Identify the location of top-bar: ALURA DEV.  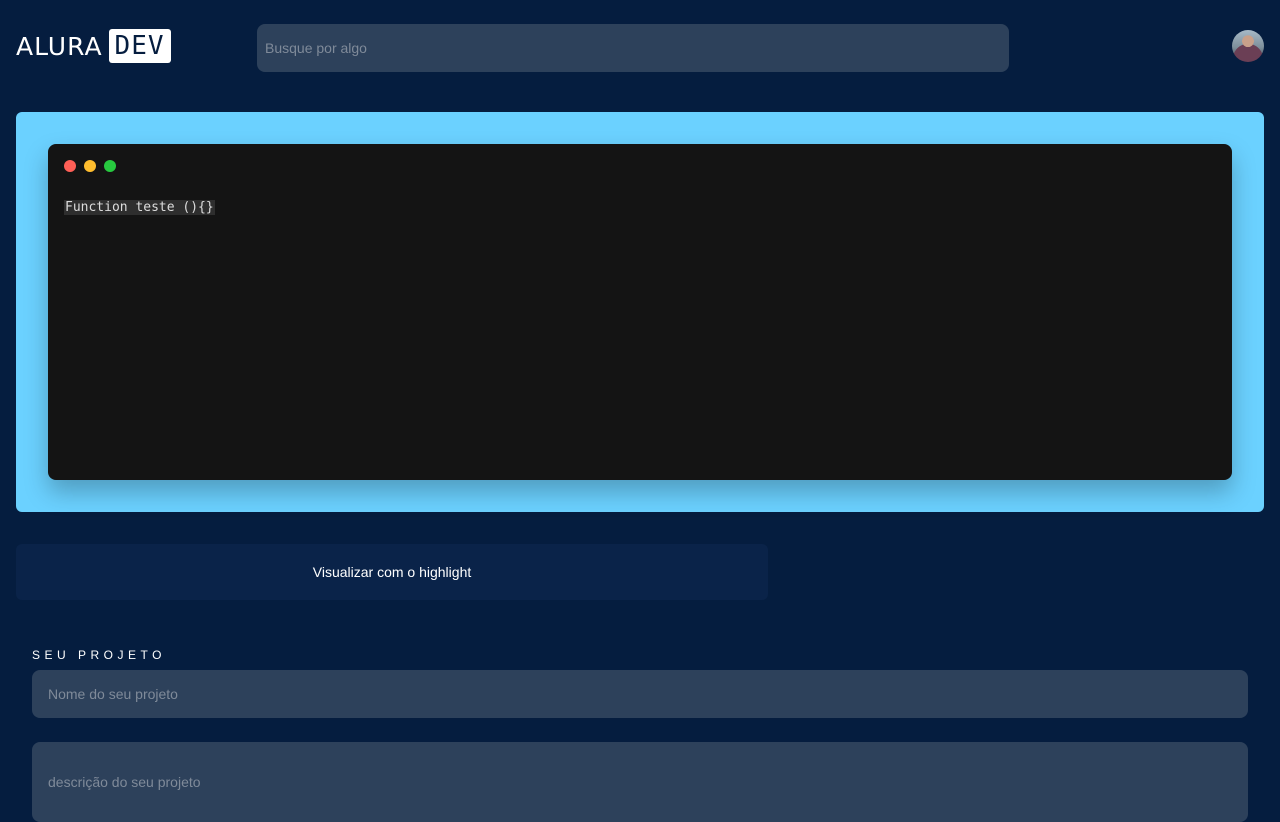
(640, 48).